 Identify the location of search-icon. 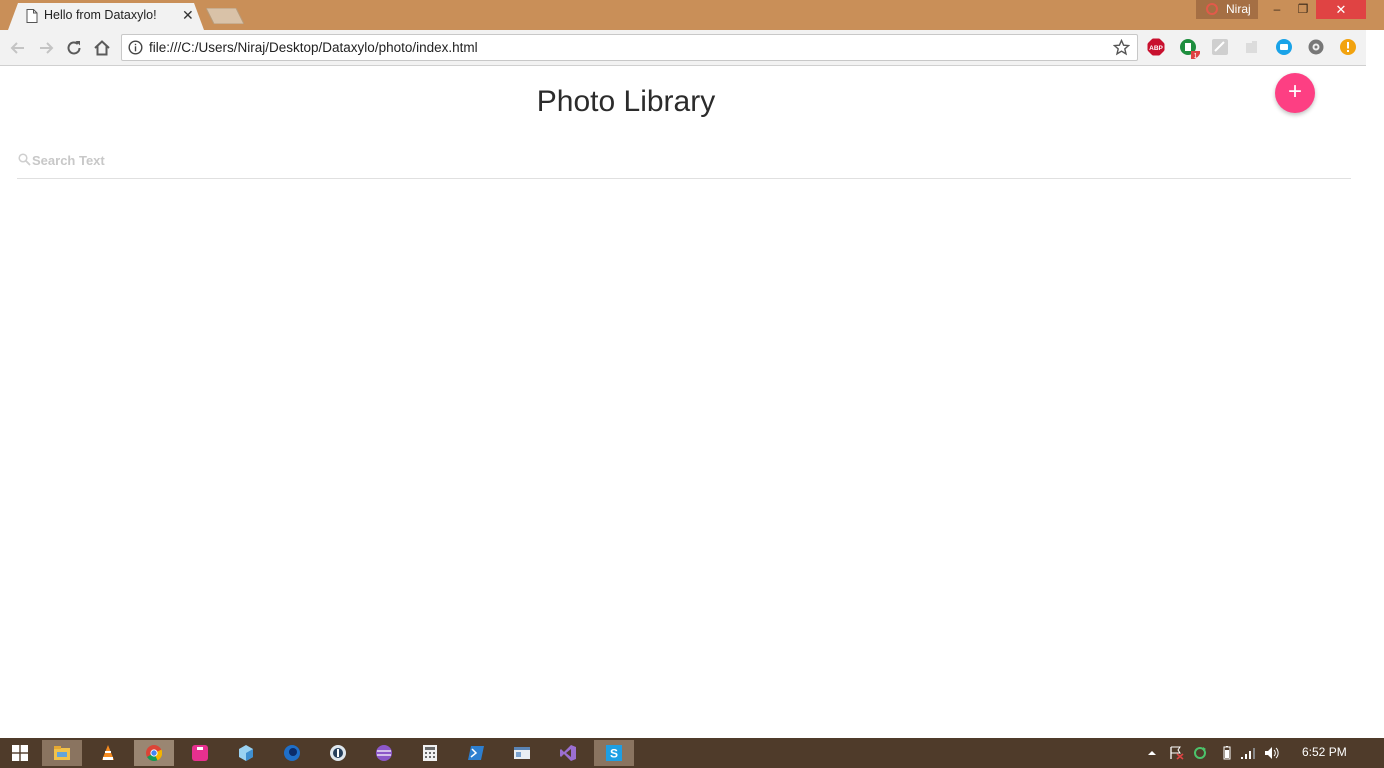
(24, 159).